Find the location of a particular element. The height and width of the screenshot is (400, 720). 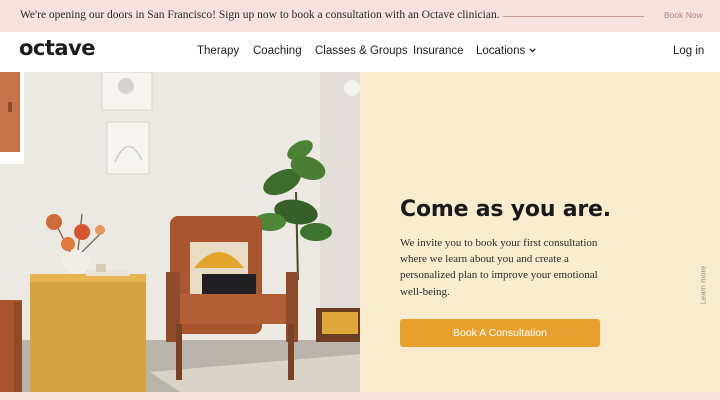

announcement-divider is located at coordinates (573, 16).